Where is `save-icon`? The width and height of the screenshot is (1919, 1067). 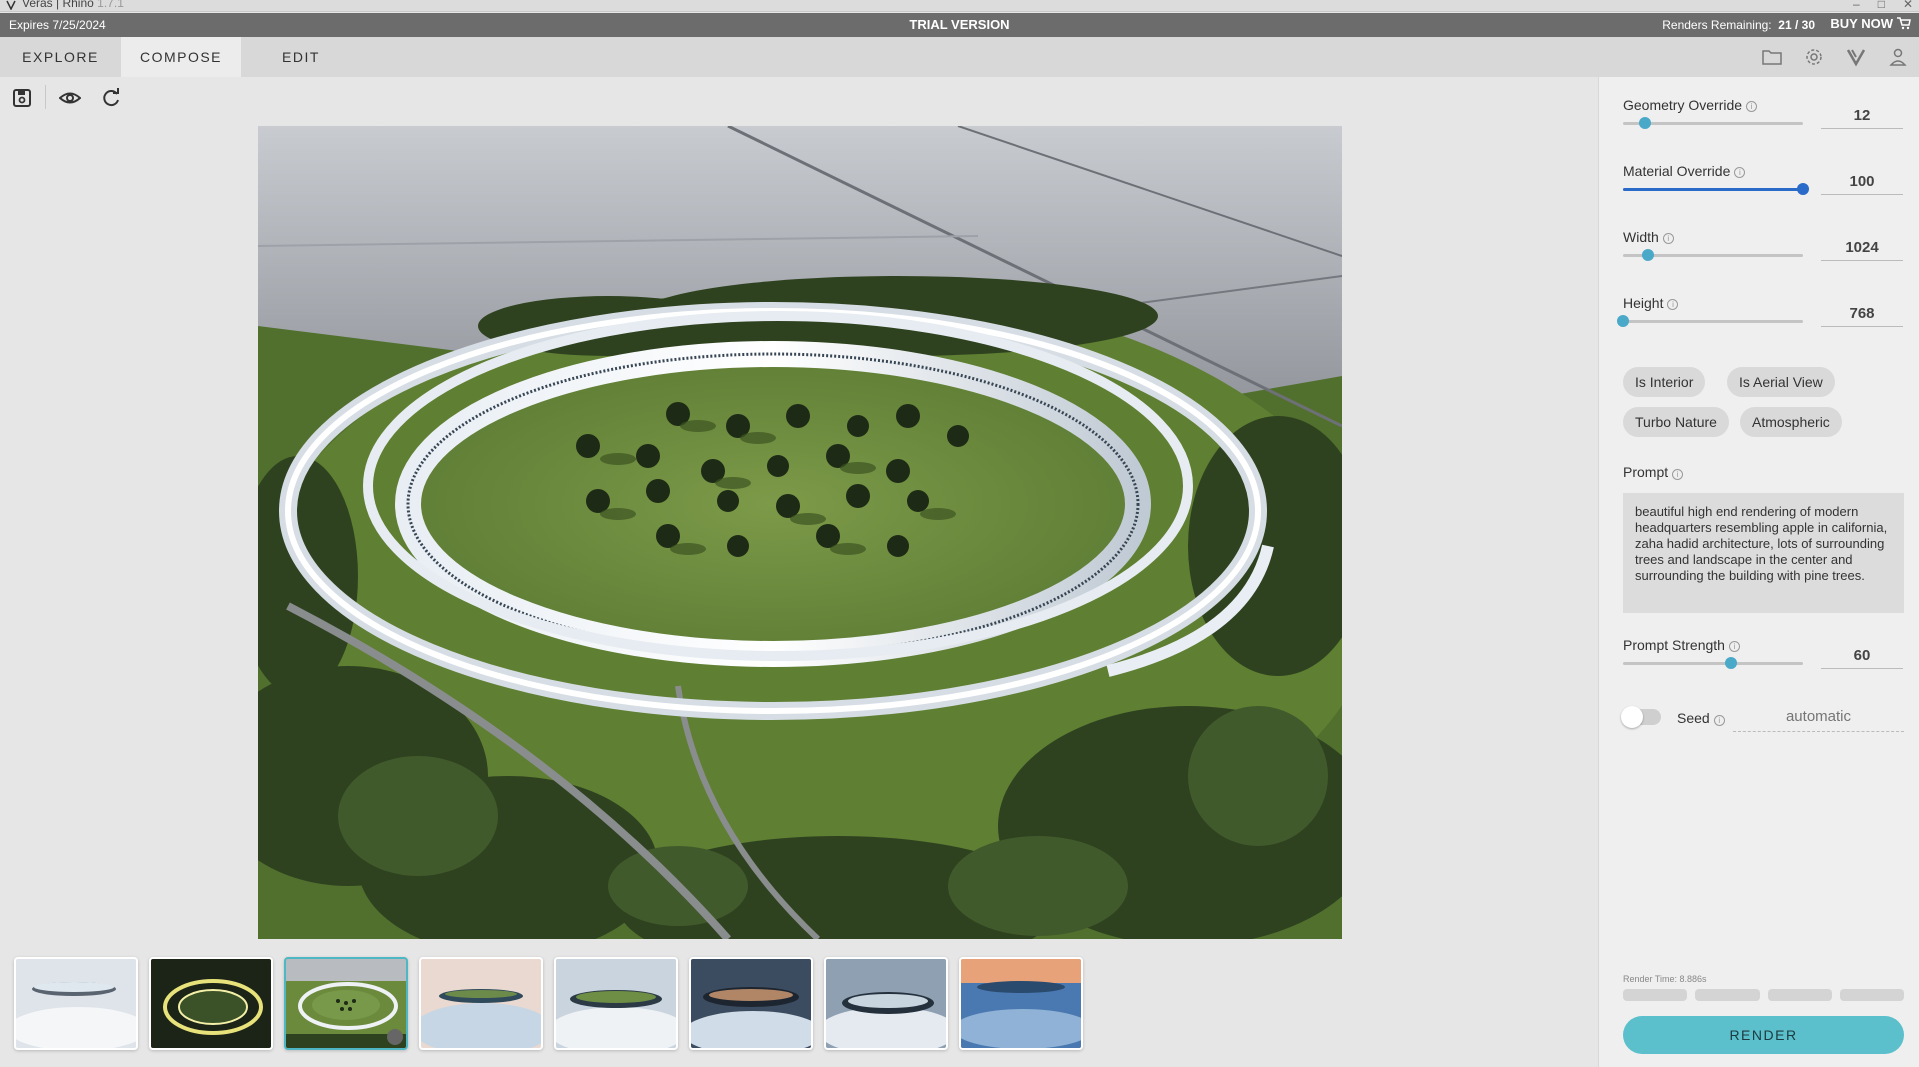 save-icon is located at coordinates (22, 98).